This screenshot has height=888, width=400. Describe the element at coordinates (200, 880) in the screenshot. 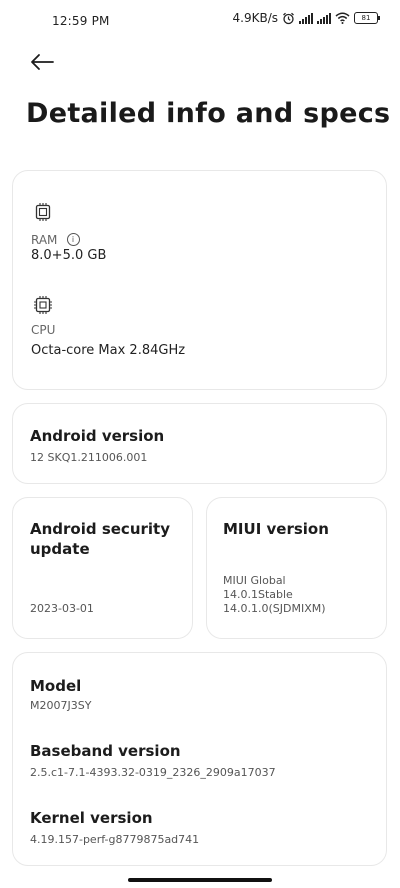

I see `home-indicator` at that location.